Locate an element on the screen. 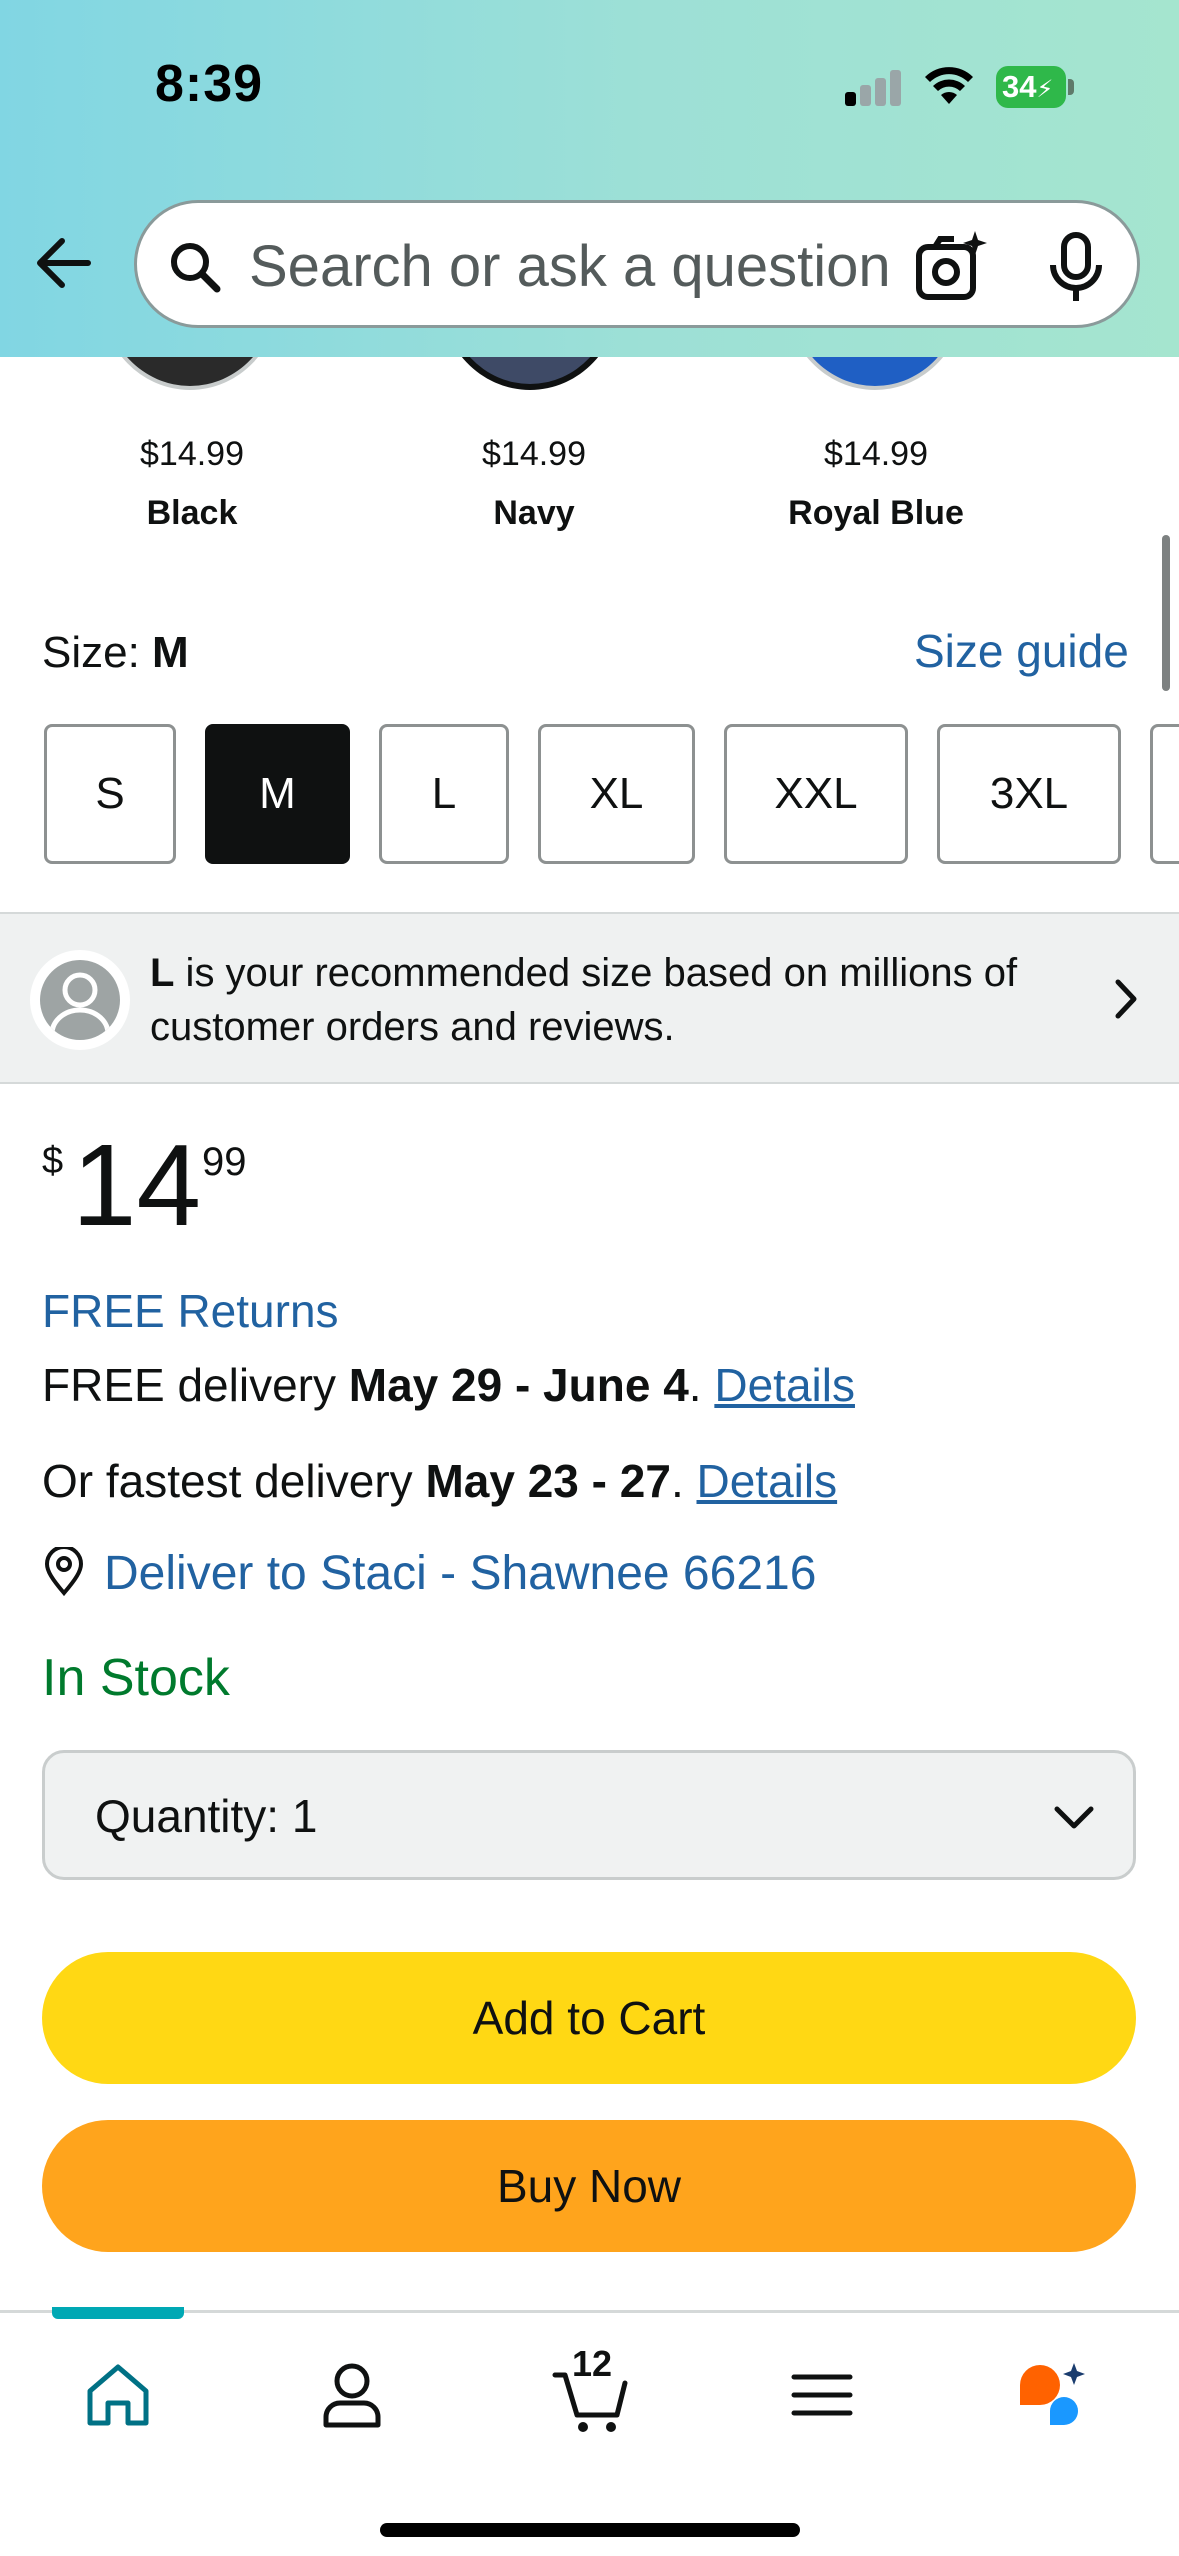 This screenshot has height=2556, width=1179. buy-now-button: Buy Now is located at coordinates (589, 2186).